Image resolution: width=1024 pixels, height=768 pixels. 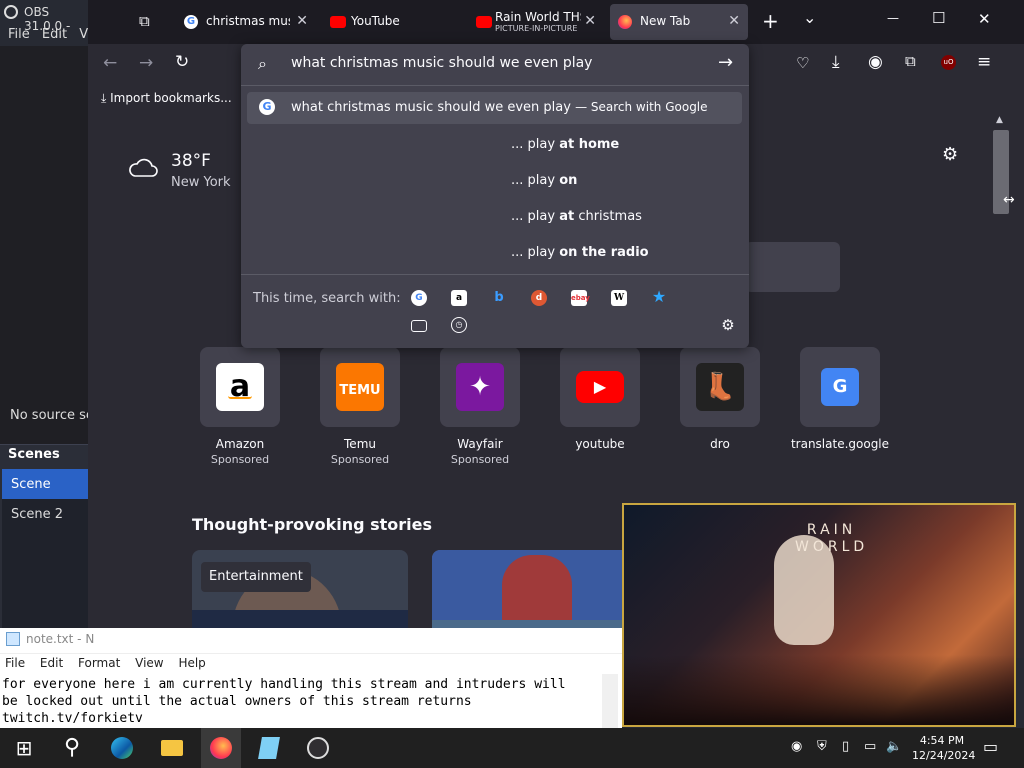 What do you see at coordinates (182, 62) in the screenshot?
I see `reload-icon: ↻` at bounding box center [182, 62].